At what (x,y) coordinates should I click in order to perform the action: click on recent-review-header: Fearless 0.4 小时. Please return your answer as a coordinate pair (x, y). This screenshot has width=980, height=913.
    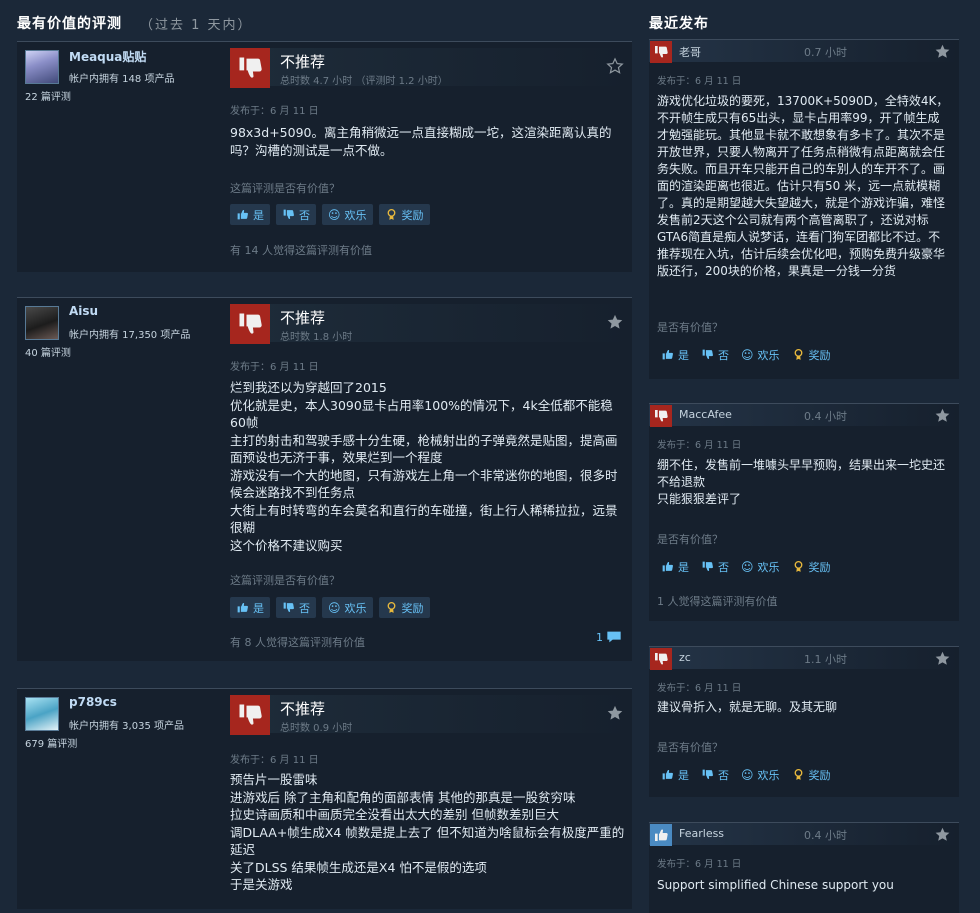
    Looking at the image, I should click on (804, 834).